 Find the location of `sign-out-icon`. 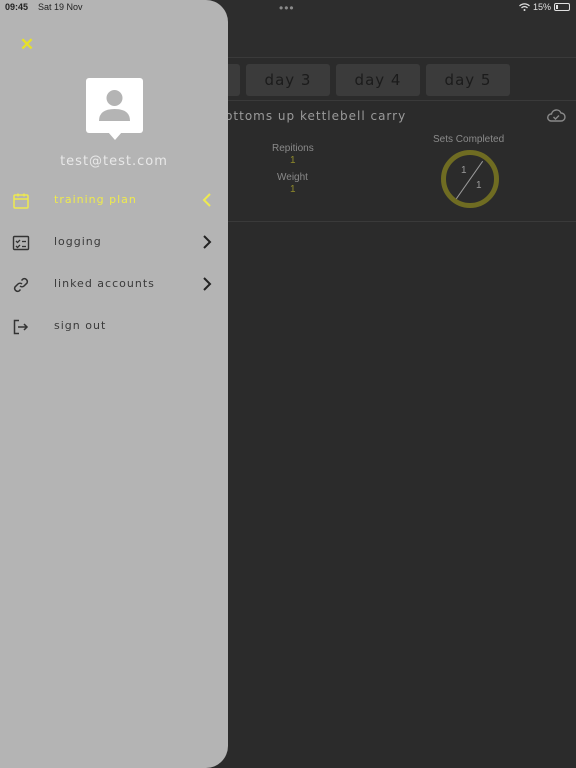

sign-out-icon is located at coordinates (21, 327).